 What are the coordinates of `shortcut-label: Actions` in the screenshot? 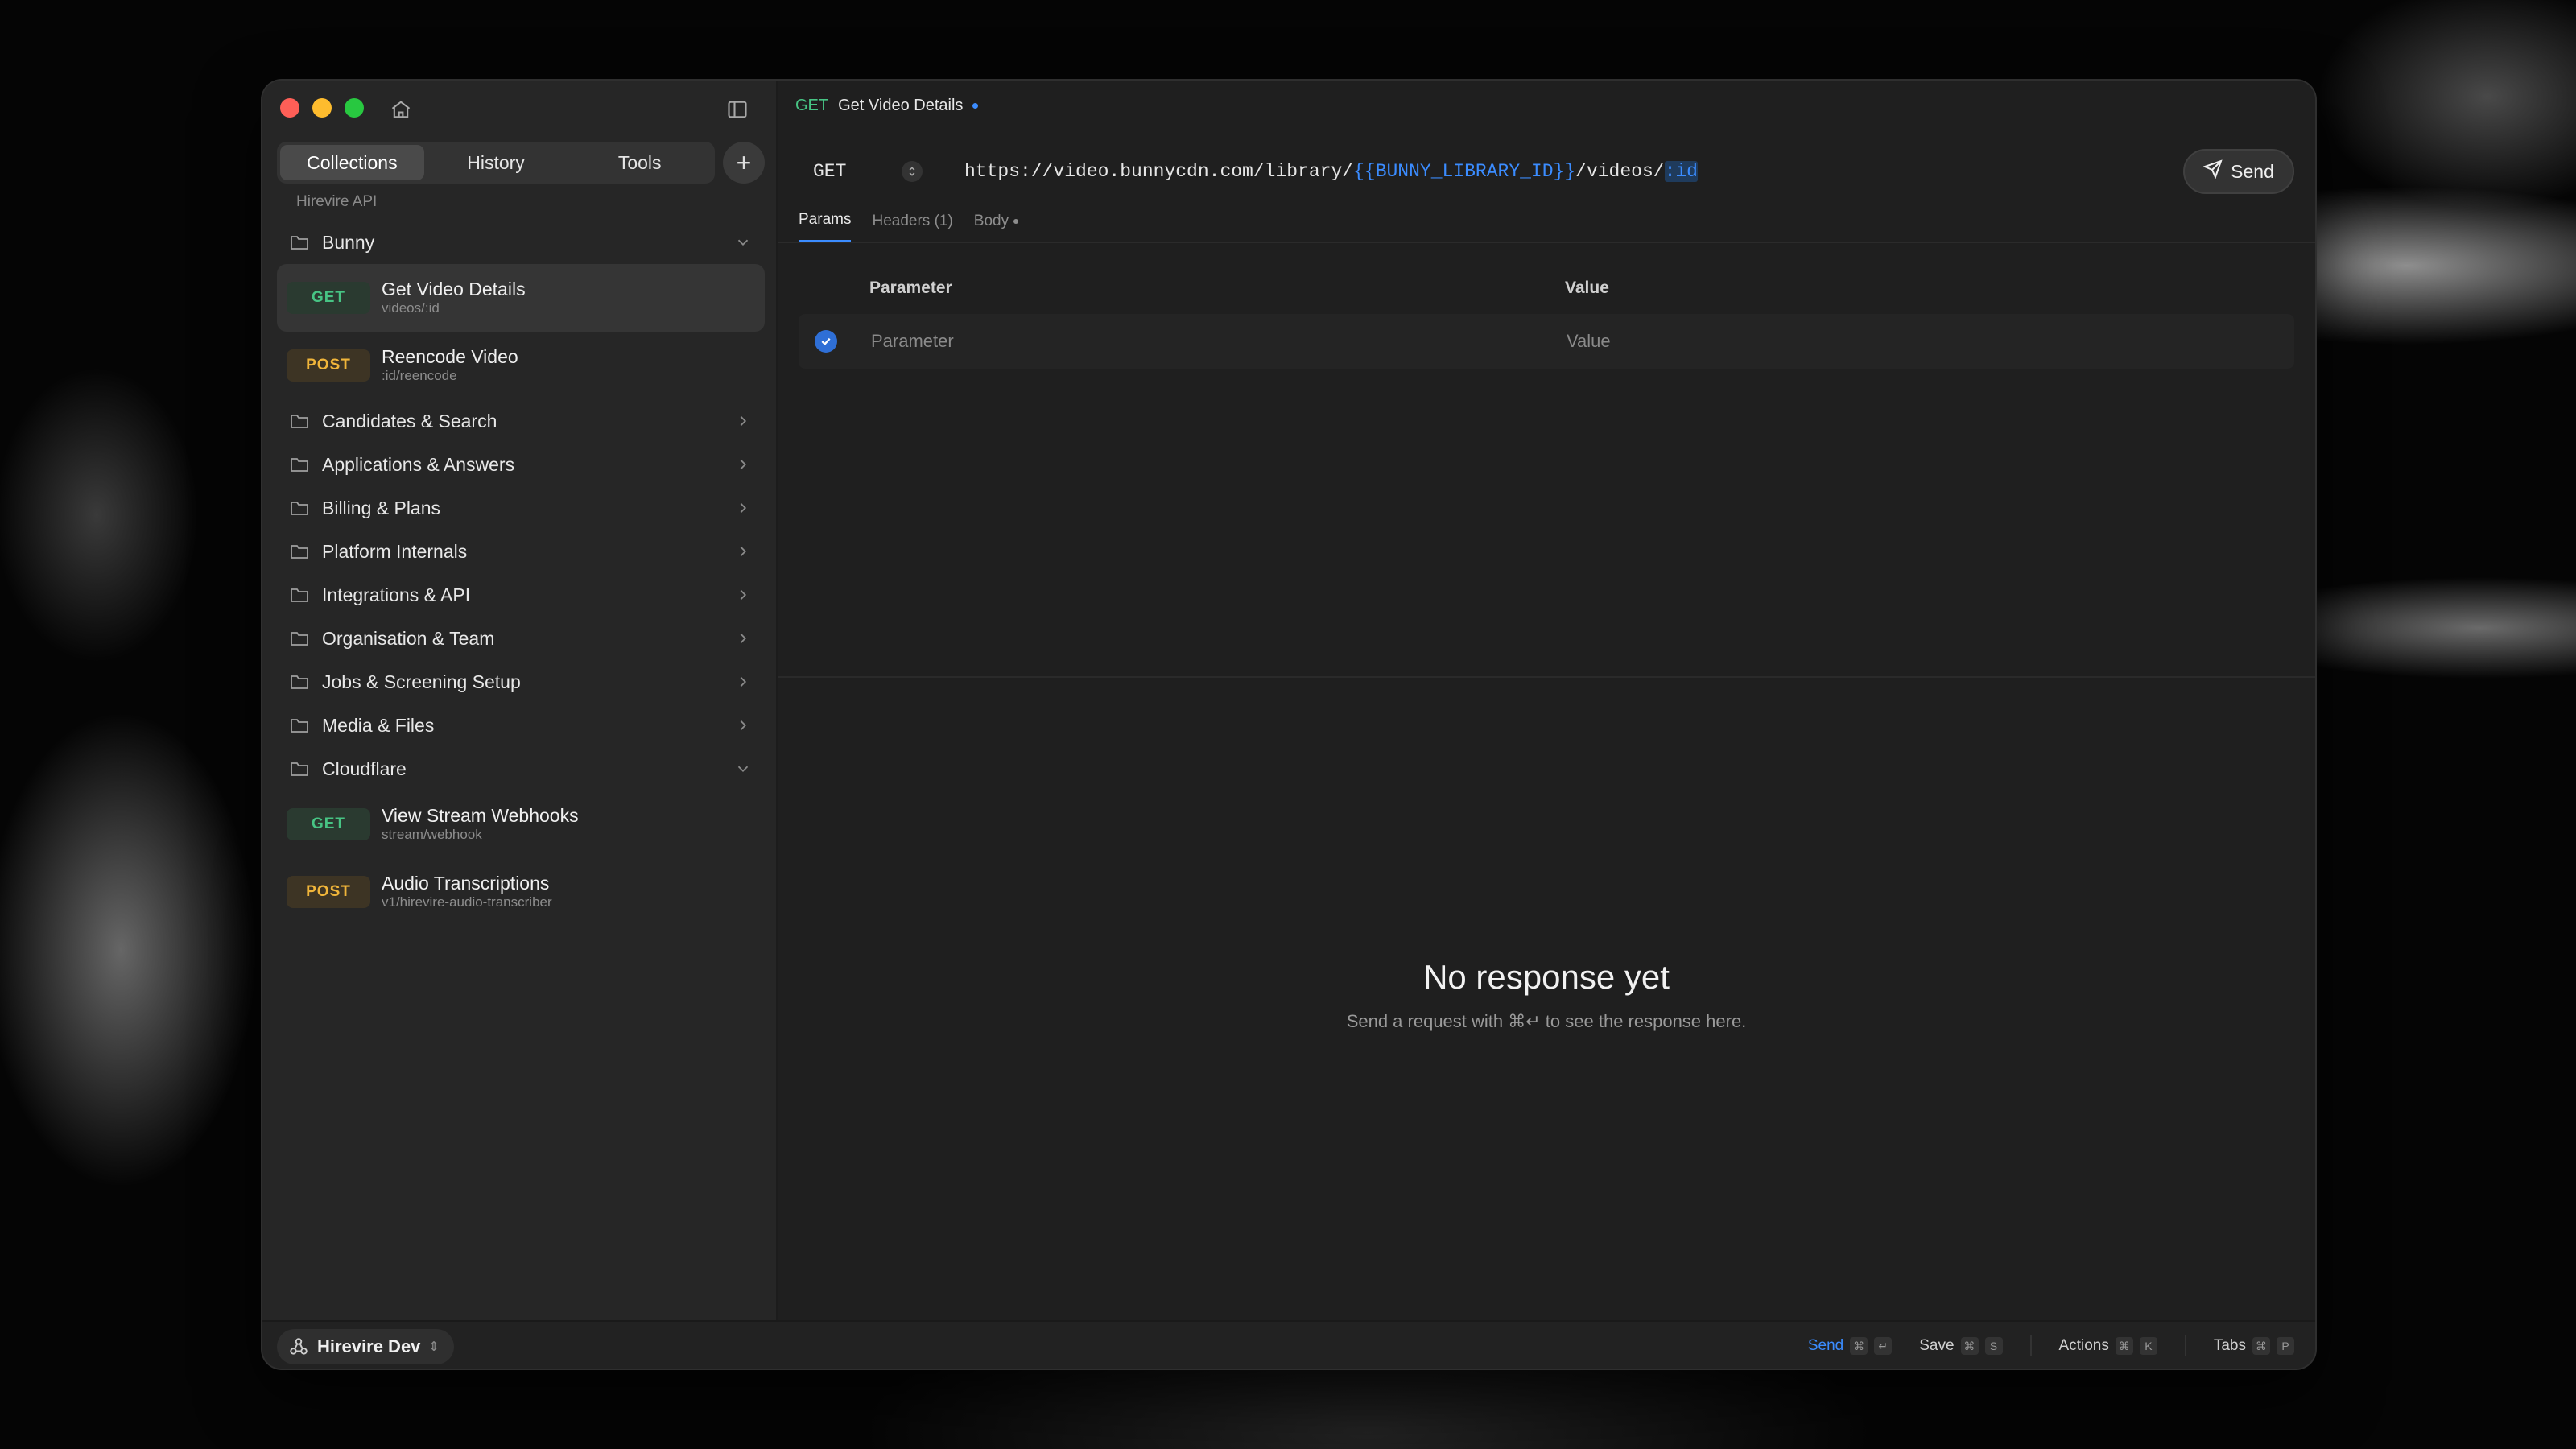 It's located at (2083, 1345).